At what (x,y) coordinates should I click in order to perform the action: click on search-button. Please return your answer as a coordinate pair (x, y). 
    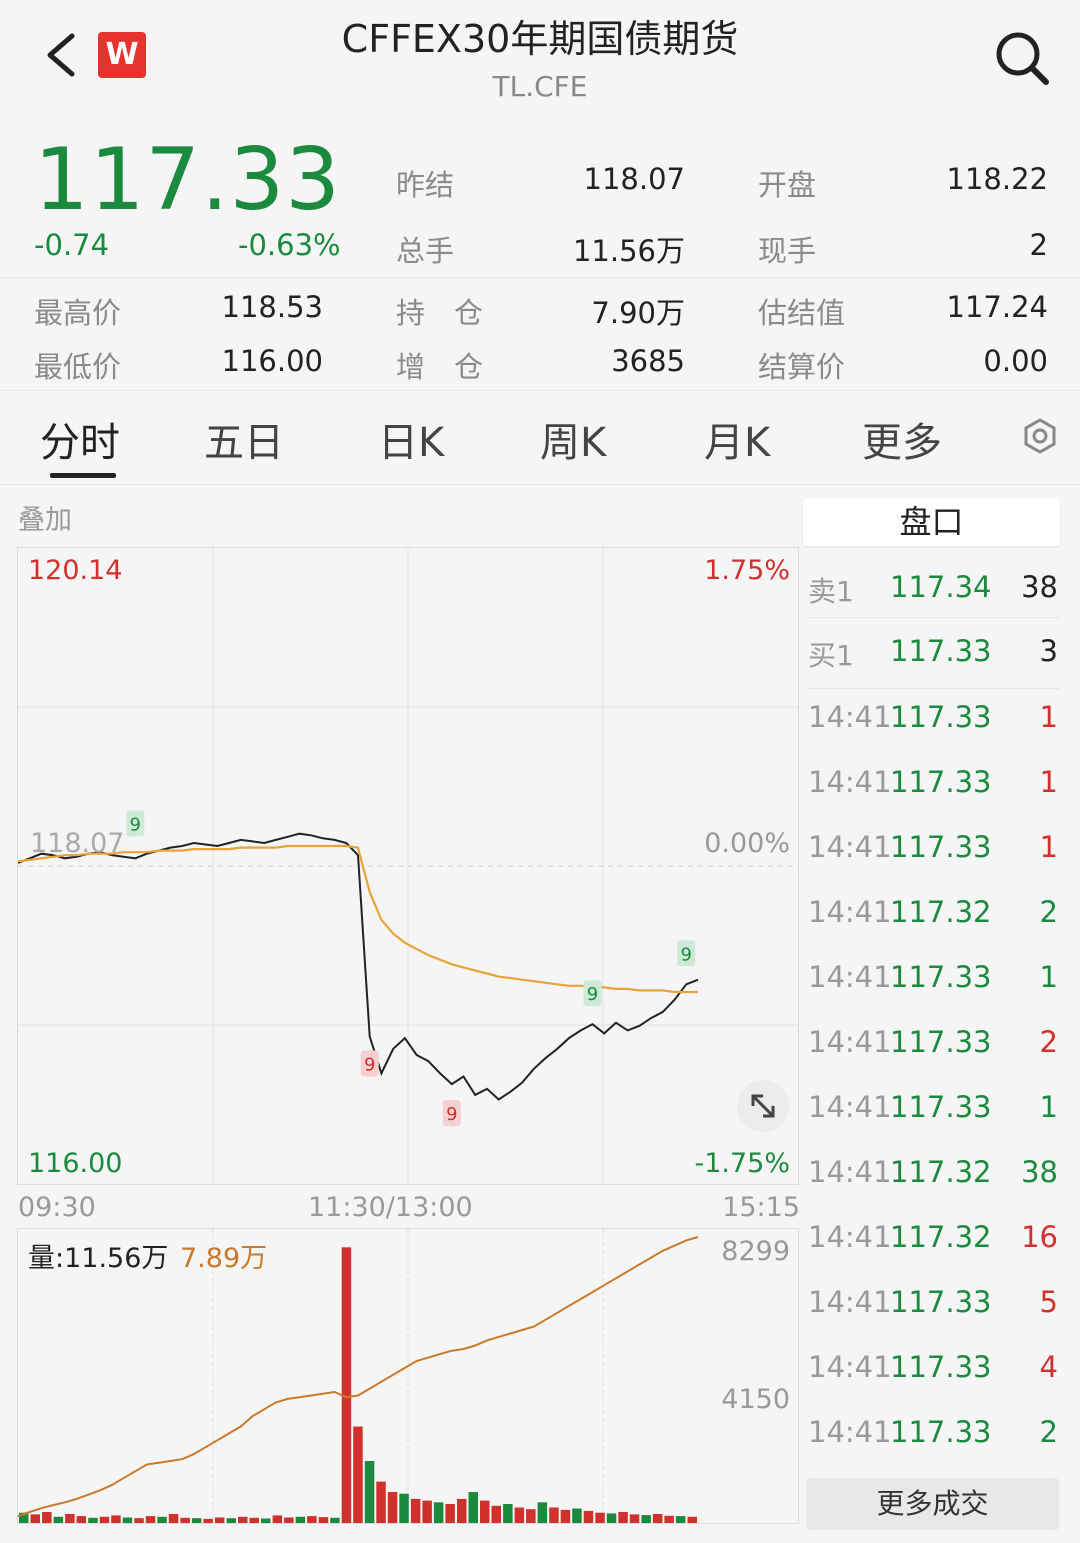
    Looking at the image, I should click on (1022, 58).